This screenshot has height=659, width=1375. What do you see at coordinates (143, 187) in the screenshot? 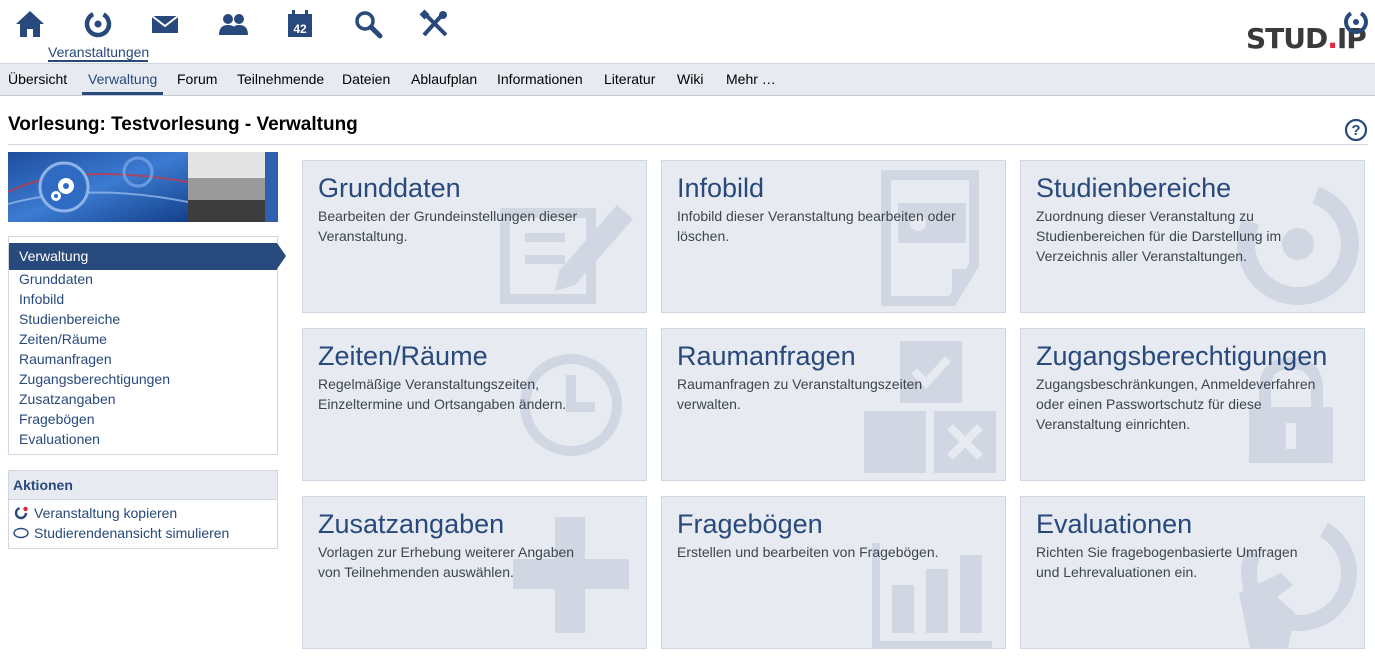
I see `sidebar-course-image` at bounding box center [143, 187].